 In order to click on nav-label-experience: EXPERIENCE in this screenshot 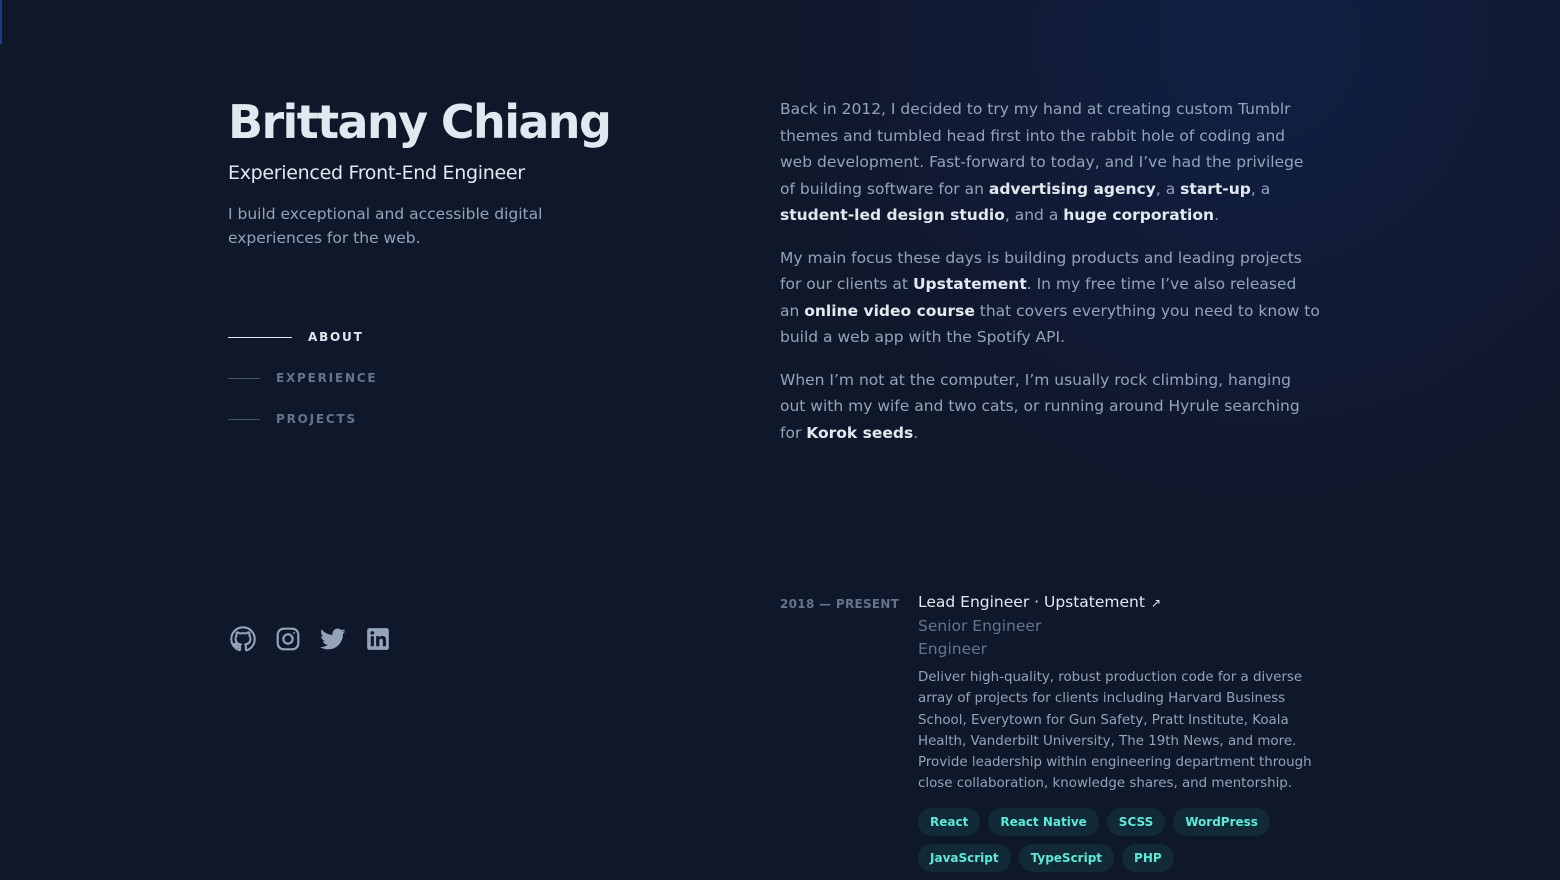, I will do `click(327, 378)`.